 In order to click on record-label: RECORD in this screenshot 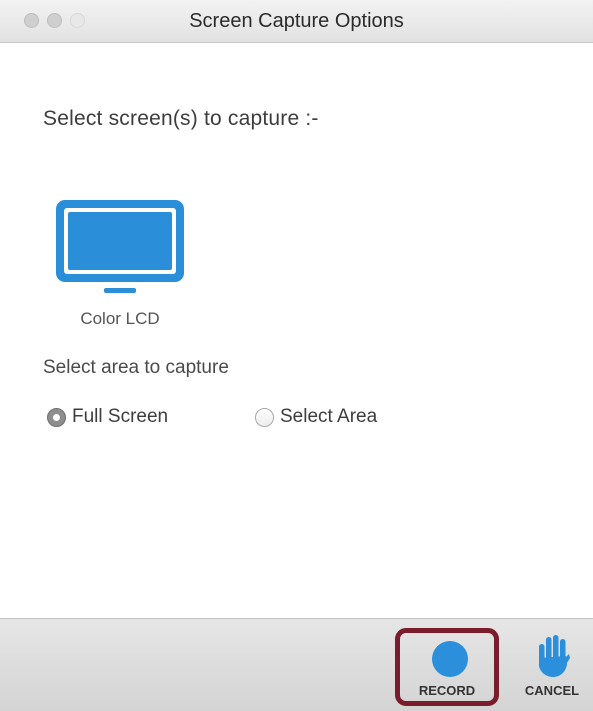, I will do `click(447, 690)`.